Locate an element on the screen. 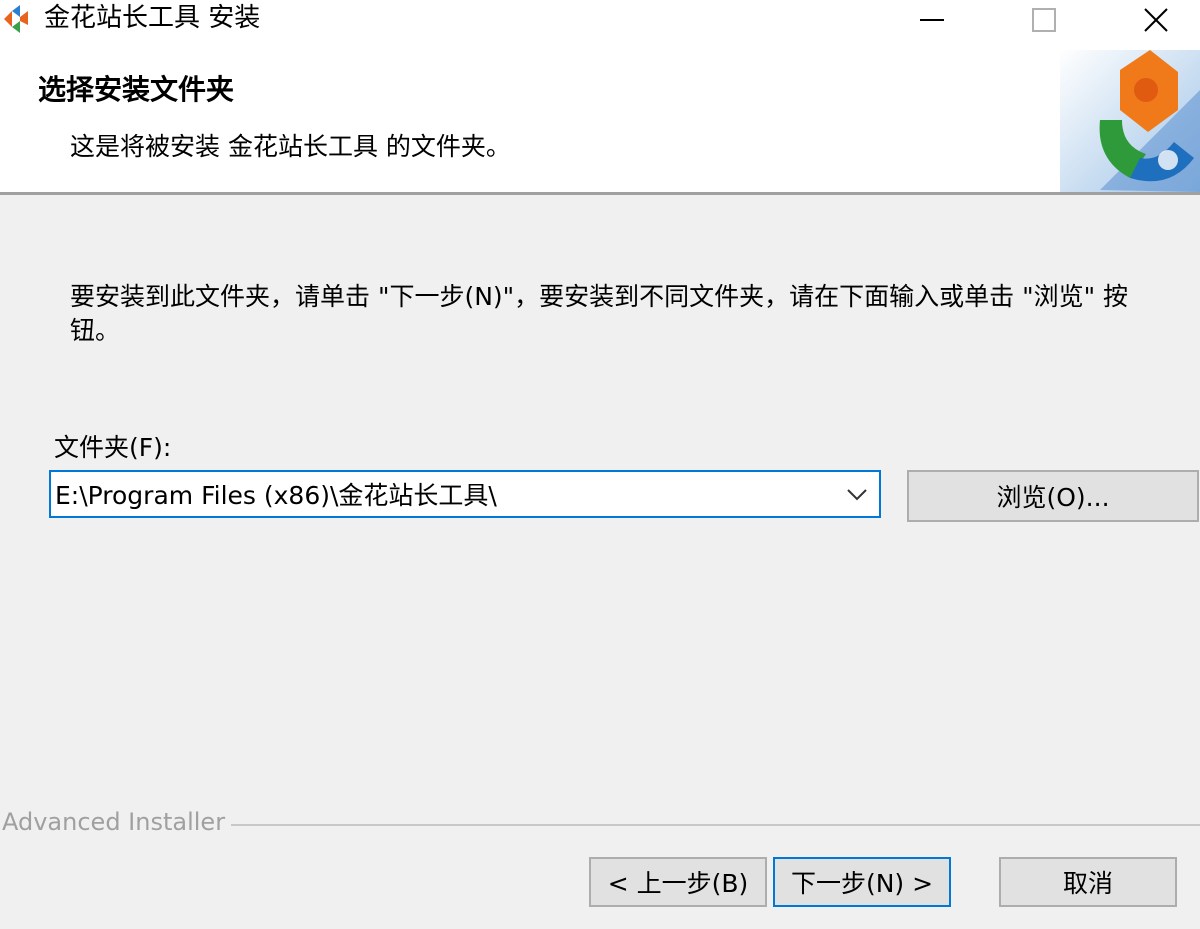 Image resolution: width=1200 pixels, height=929 pixels. maximize-icon is located at coordinates (1044, 20).